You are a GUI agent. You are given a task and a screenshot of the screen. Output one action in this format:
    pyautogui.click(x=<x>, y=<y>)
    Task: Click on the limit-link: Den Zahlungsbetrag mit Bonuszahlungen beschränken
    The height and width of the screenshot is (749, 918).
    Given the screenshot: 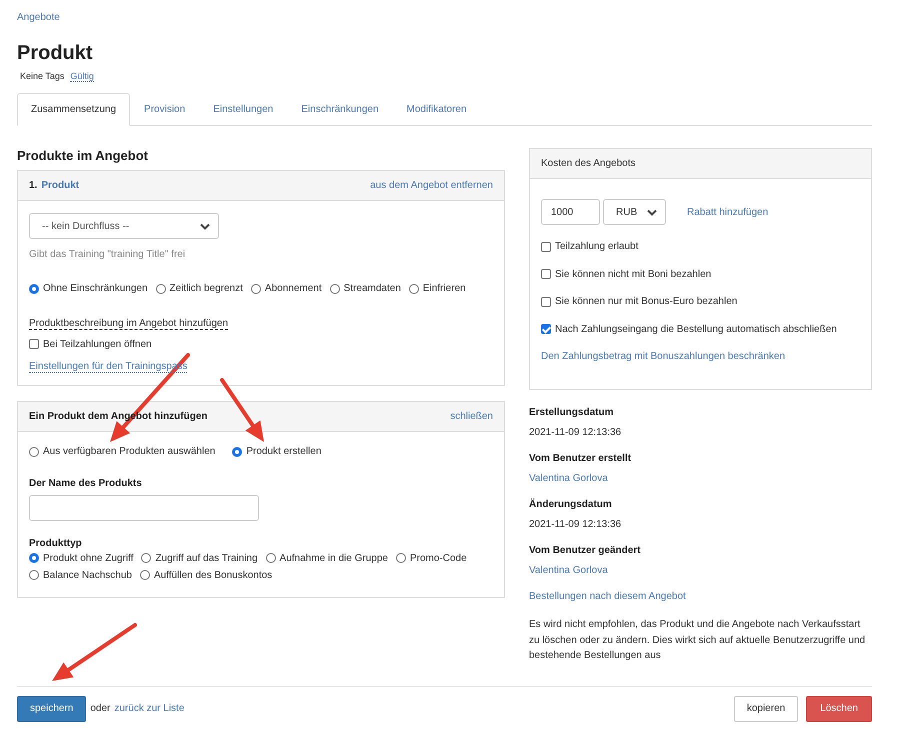 What is the action you would take?
    pyautogui.click(x=663, y=356)
    